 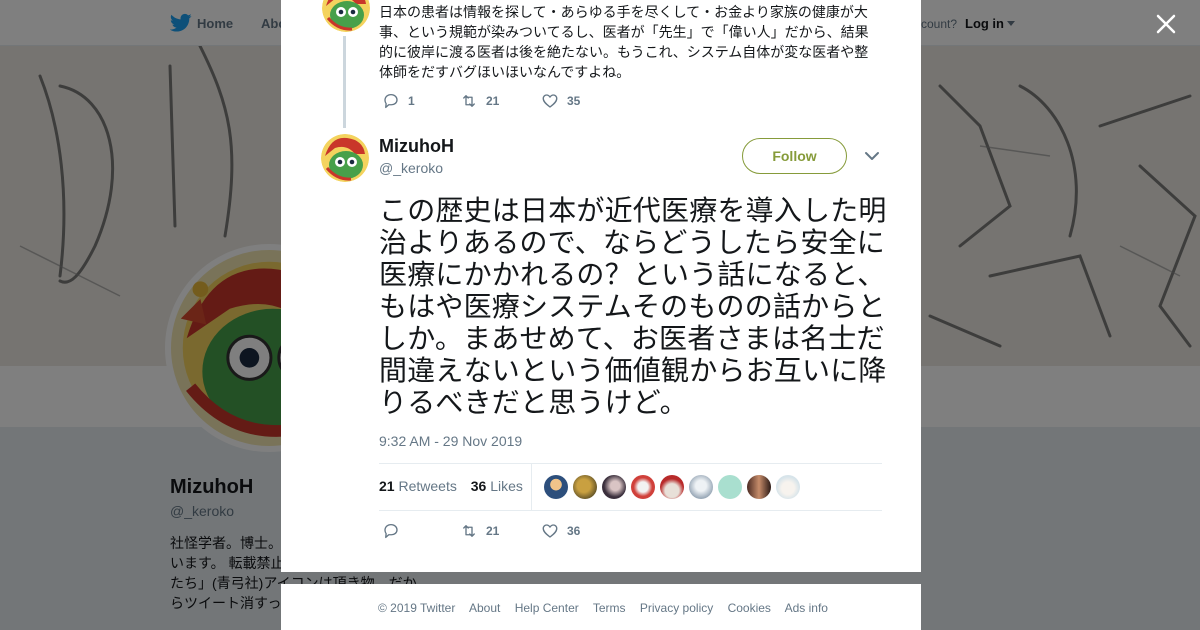 What do you see at coordinates (547, 608) in the screenshot?
I see `footer-link-help-center: Help Center` at bounding box center [547, 608].